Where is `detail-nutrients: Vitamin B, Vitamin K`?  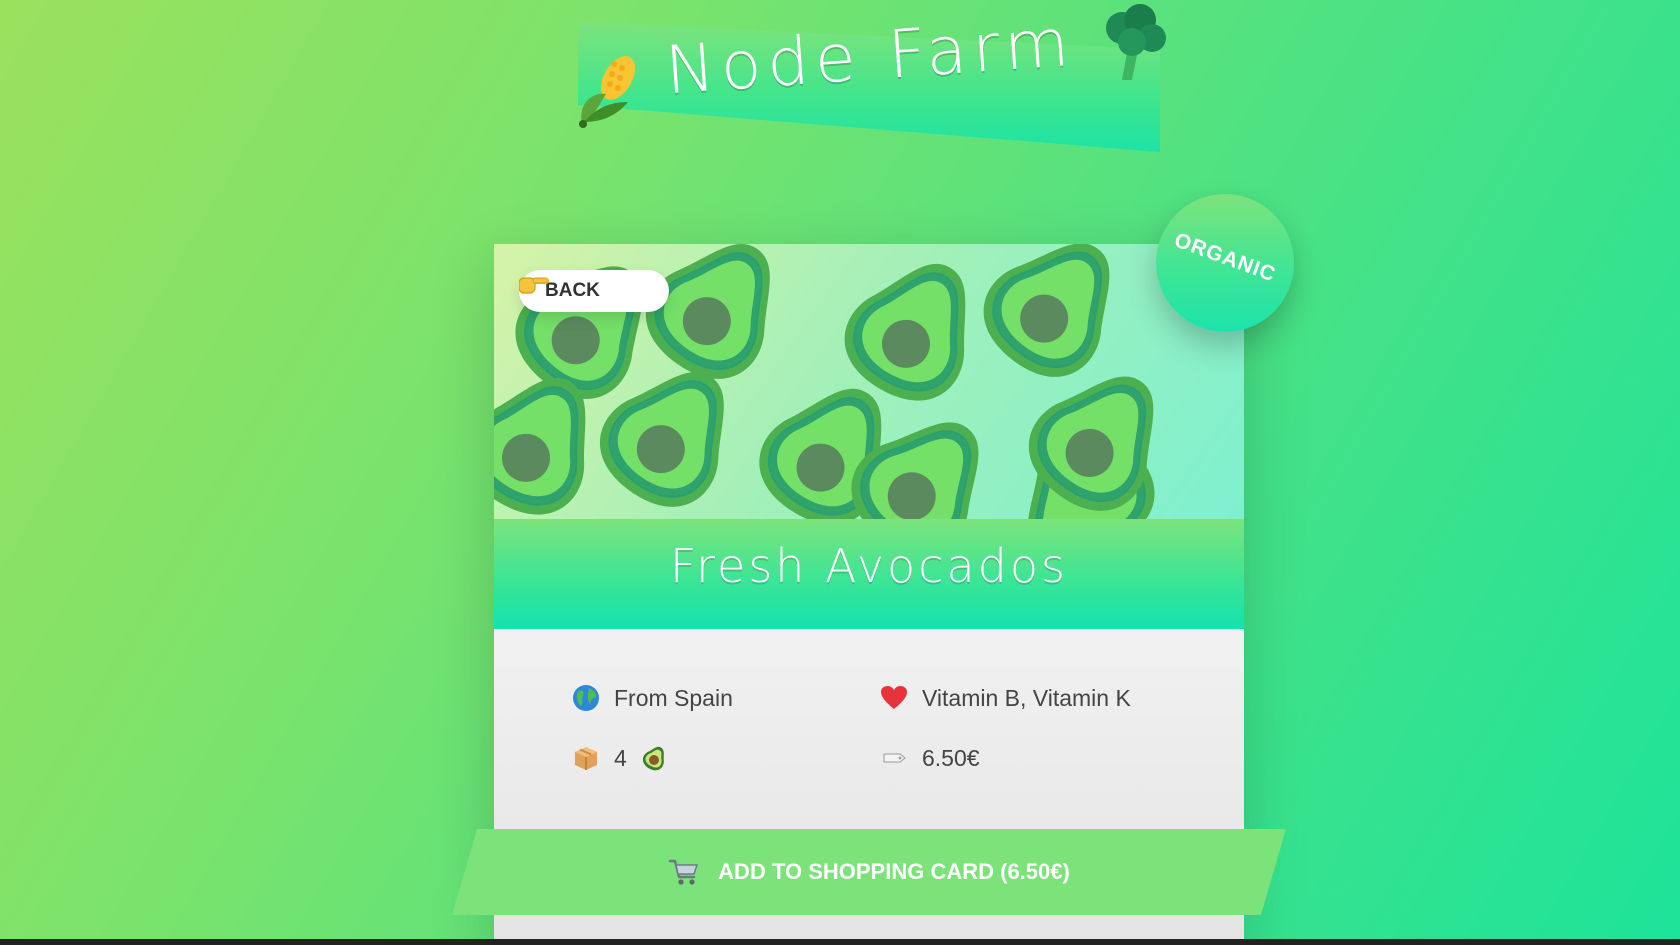 detail-nutrients: Vitamin B, Vitamin K is located at coordinates (1005, 698).